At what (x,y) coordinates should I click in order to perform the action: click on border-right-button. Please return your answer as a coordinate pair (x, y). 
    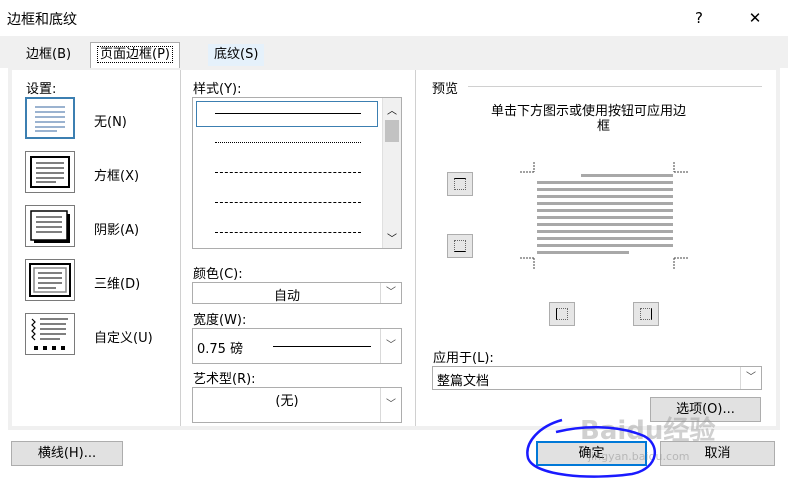
    Looking at the image, I should click on (646, 314).